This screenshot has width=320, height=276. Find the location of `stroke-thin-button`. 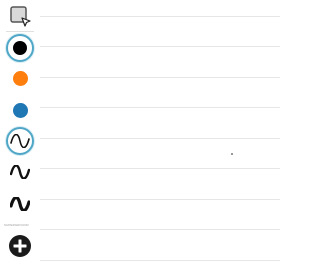

stroke-thin-button is located at coordinates (20, 141).